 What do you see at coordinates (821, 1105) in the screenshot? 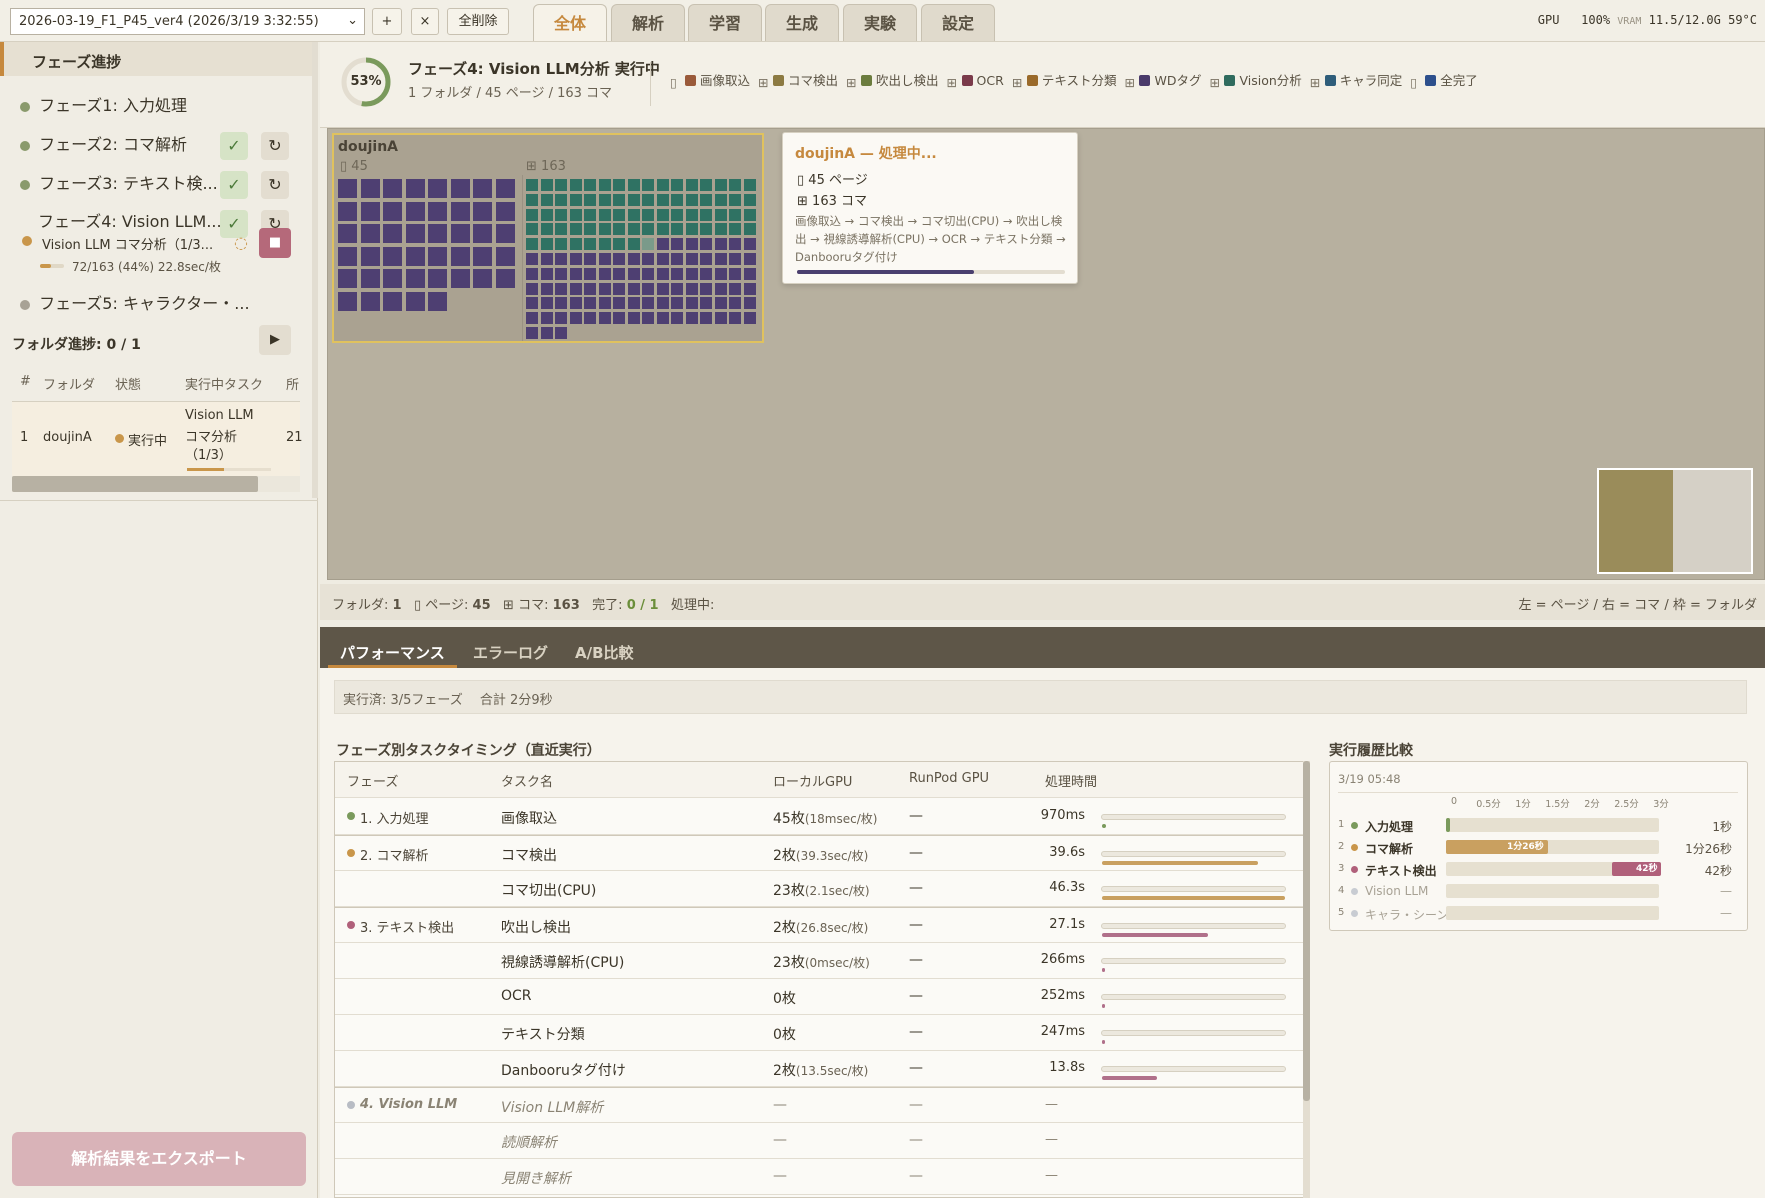
I see `table-row: 4. Vision LLM Vision LLM解析 — — —` at bounding box center [821, 1105].